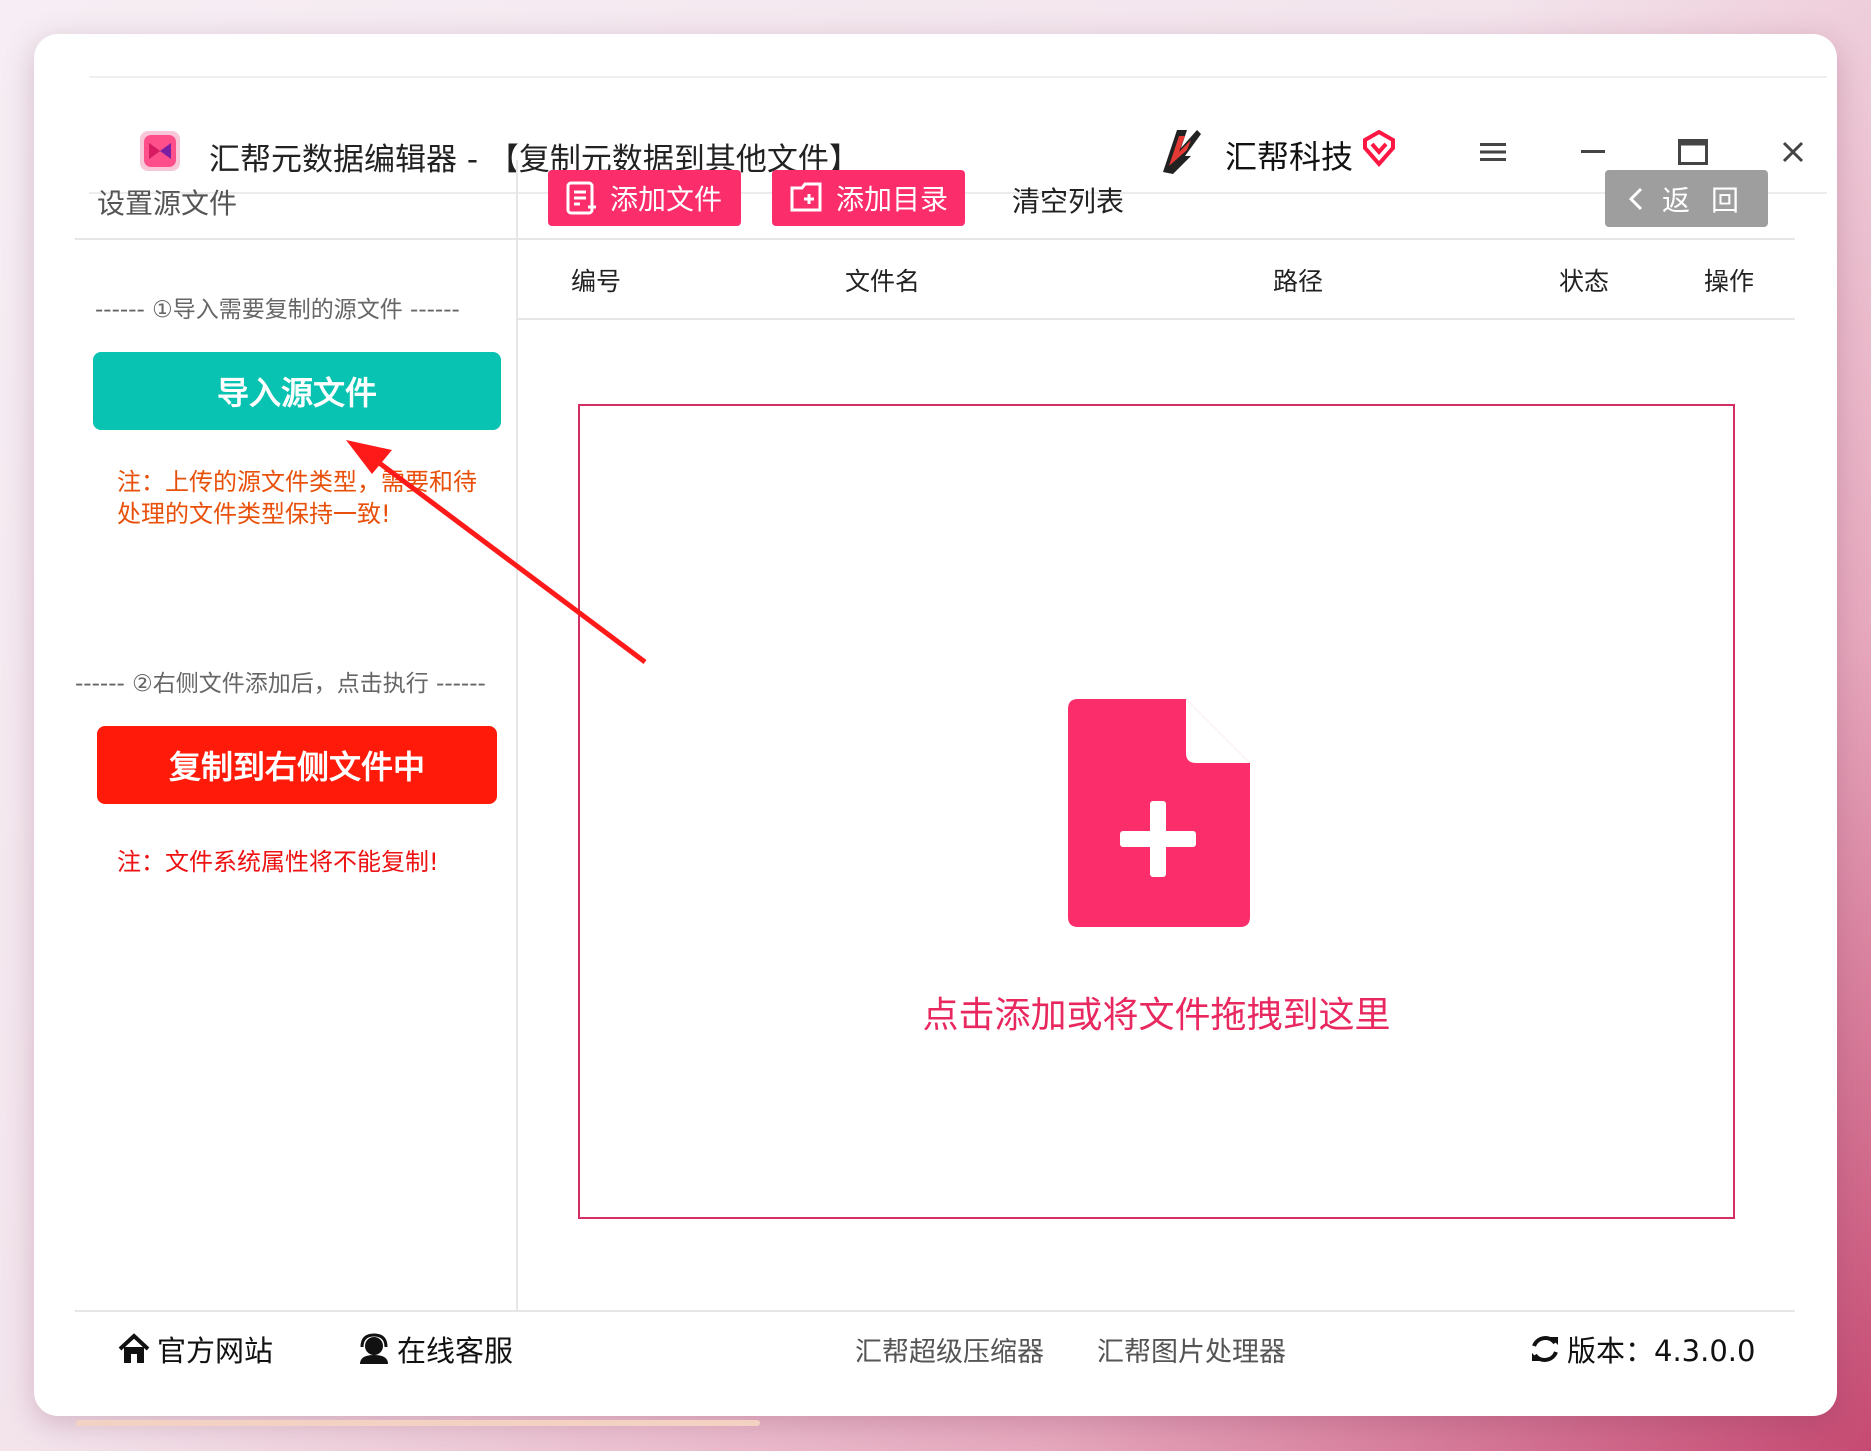 This screenshot has height=1451, width=1871. I want to click on online-support-link: 在线客服, so click(435, 1349).